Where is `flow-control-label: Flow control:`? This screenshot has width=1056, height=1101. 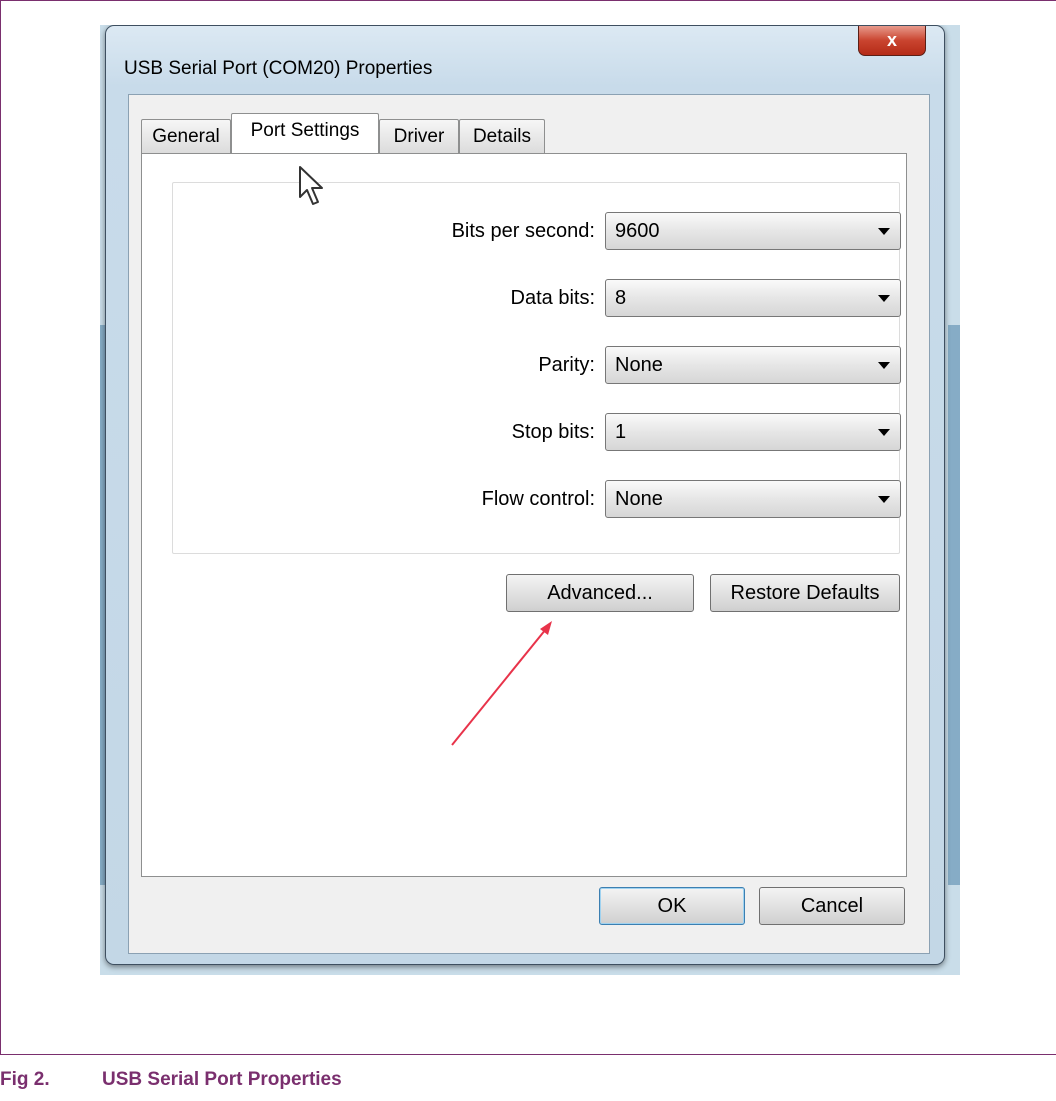
flow-control-label: Flow control: is located at coordinates (538, 499).